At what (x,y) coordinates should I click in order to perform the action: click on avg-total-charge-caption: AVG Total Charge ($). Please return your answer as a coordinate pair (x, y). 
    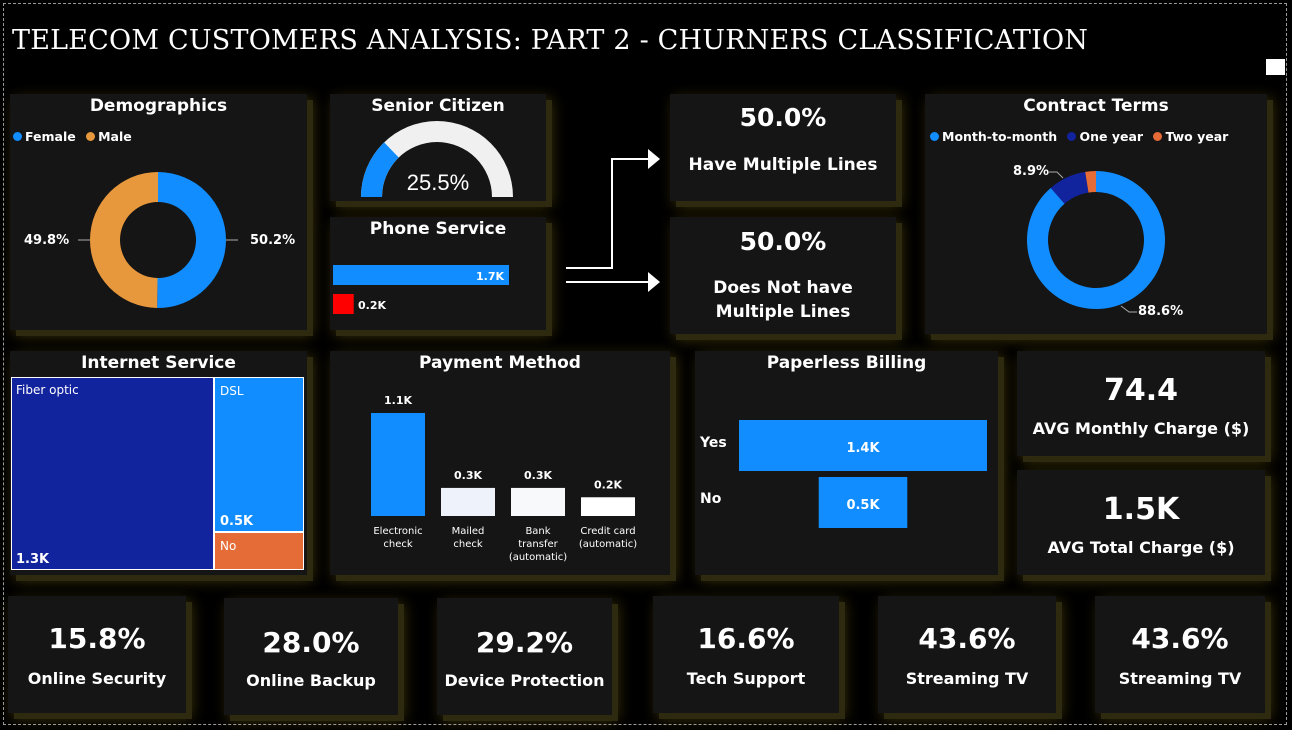
    Looking at the image, I should click on (1141, 547).